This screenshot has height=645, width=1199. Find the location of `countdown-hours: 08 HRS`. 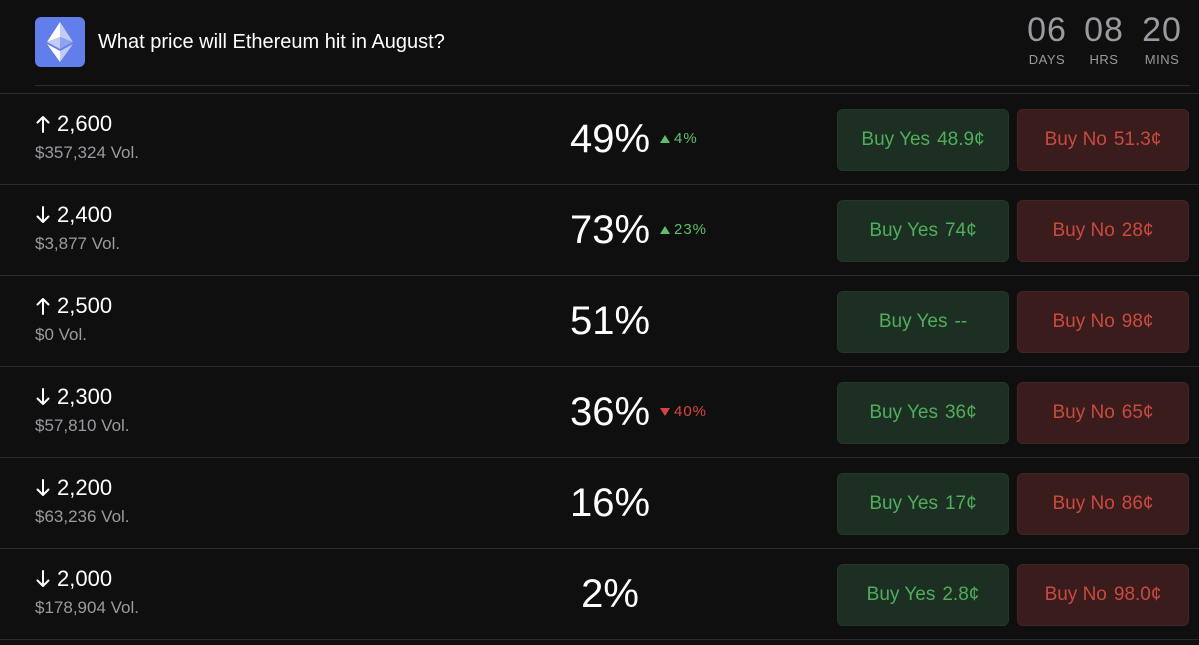

countdown-hours: 08 HRS is located at coordinates (1104, 38).